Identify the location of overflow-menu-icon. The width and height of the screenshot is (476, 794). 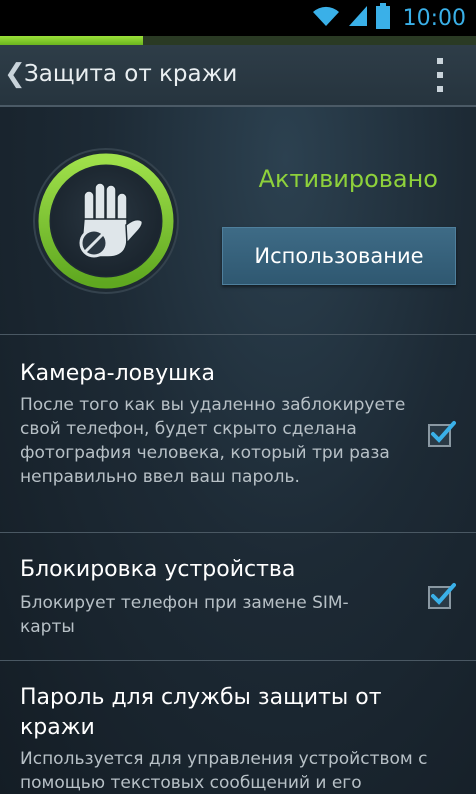
(440, 75).